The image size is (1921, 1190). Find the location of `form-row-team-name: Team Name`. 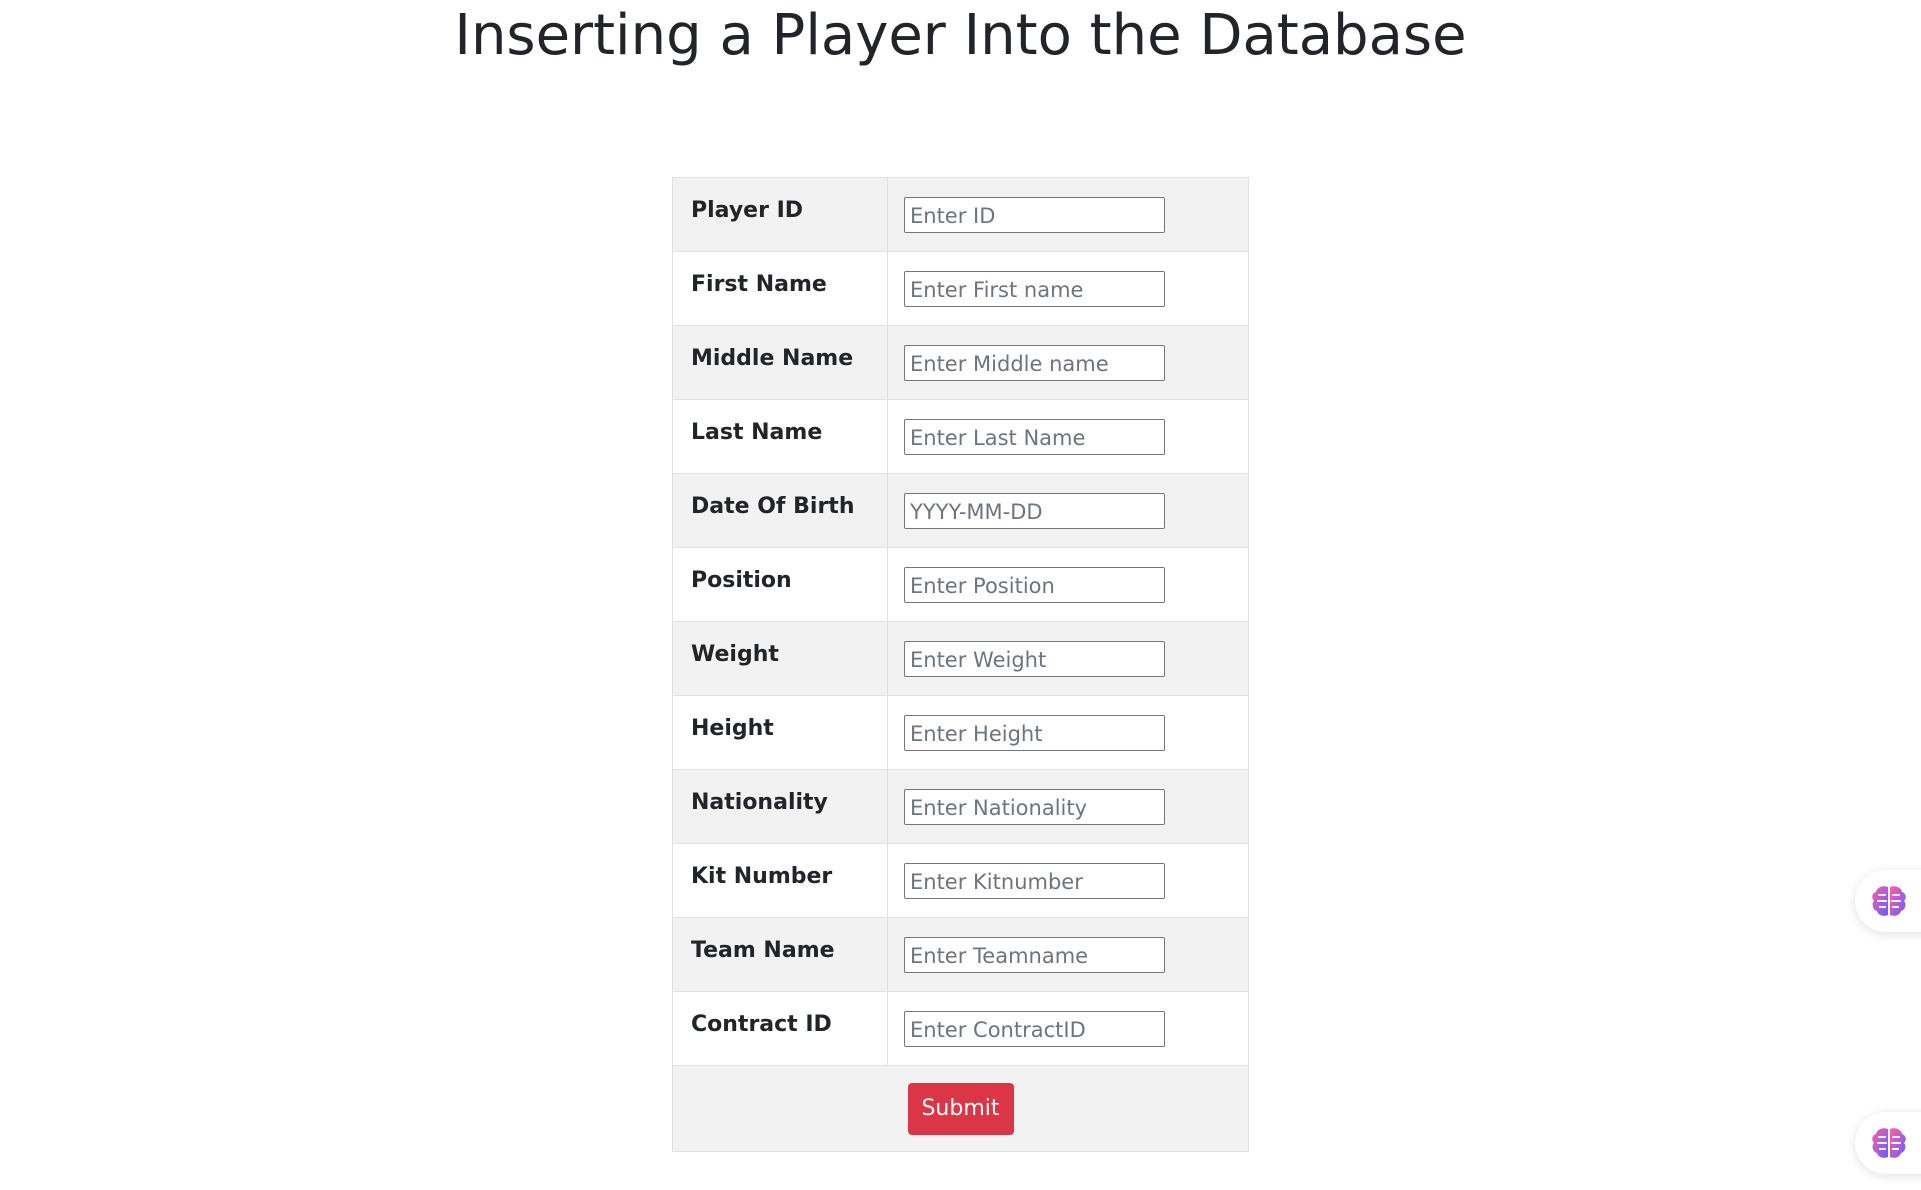

form-row-team-name: Team Name is located at coordinates (960, 954).